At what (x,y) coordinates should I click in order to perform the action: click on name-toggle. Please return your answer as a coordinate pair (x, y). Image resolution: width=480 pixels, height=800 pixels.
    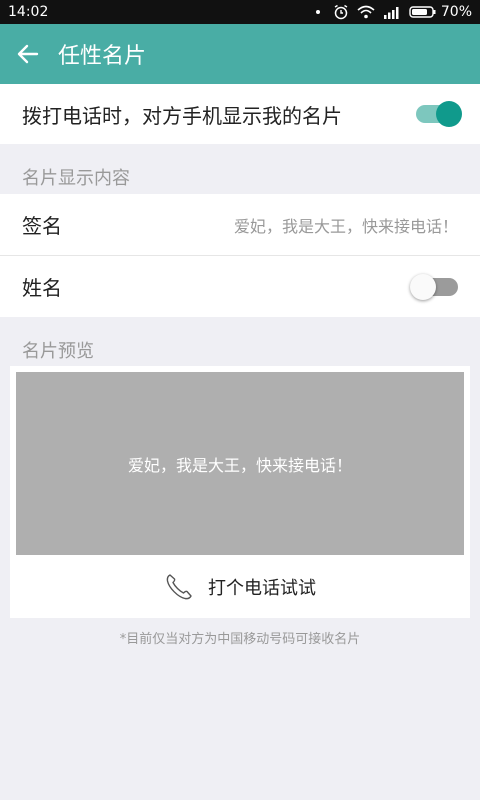
    Looking at the image, I should click on (434, 286).